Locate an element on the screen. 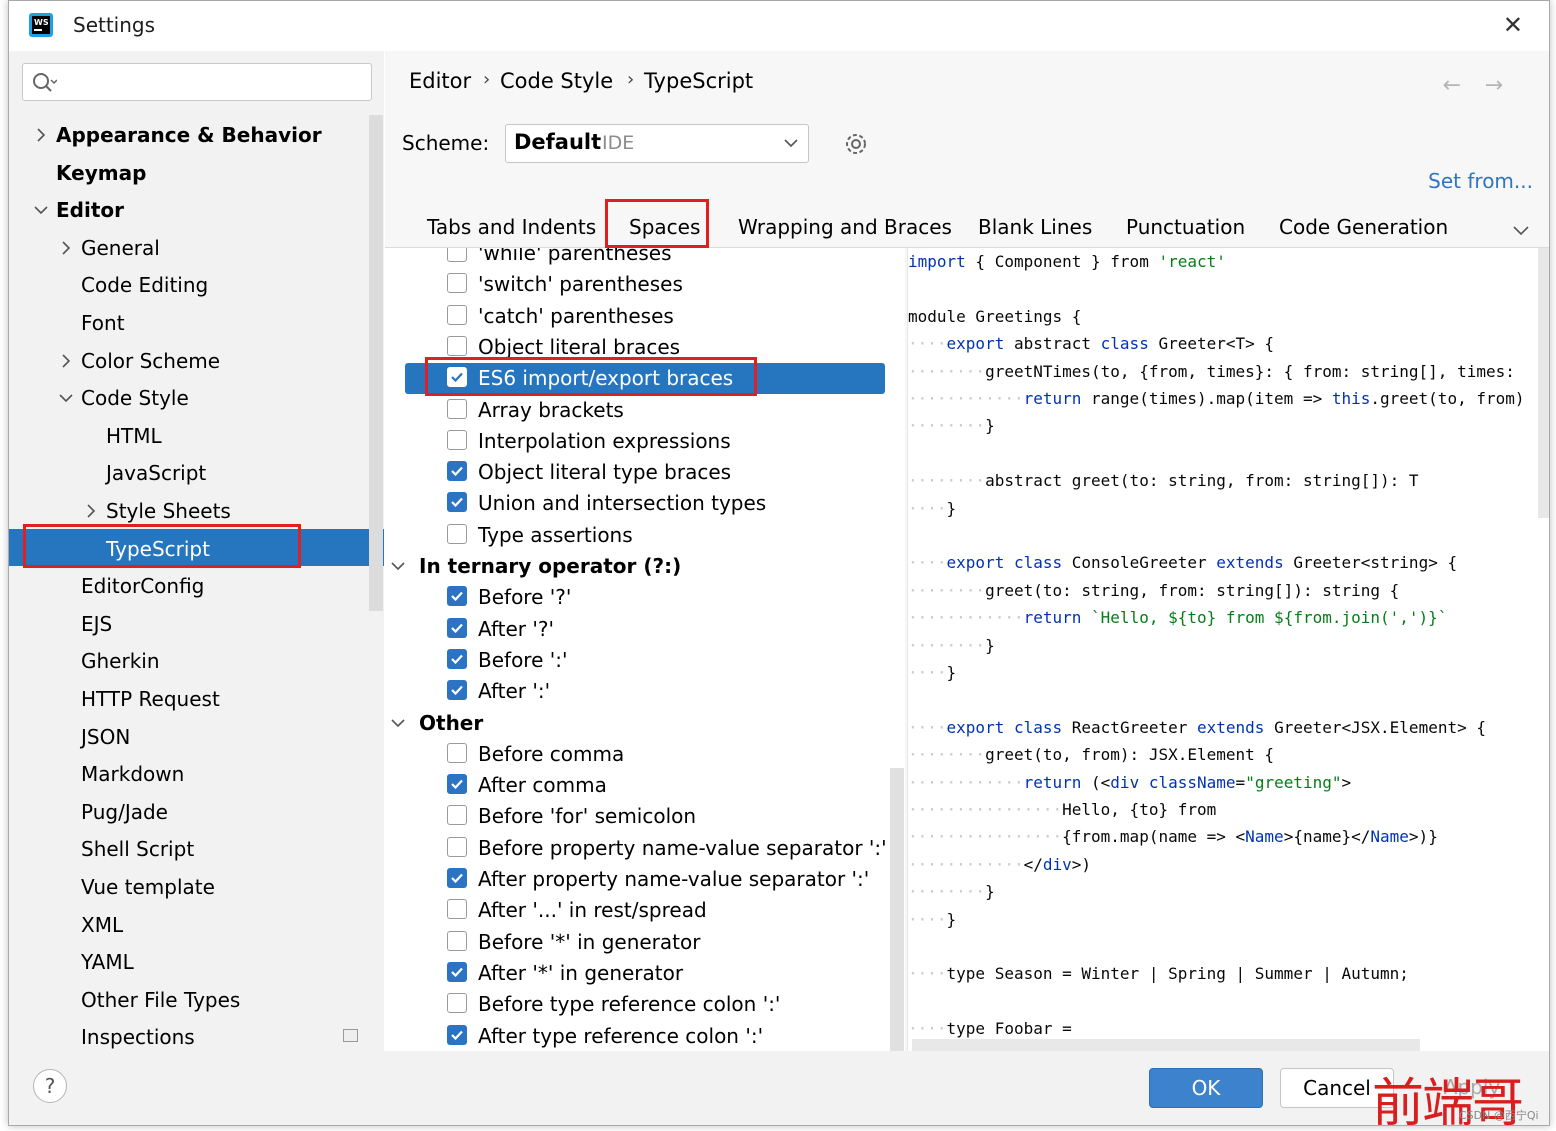 The height and width of the screenshot is (1131, 1556). sidebar-item-http-request: HTTP Request is located at coordinates (150, 699).